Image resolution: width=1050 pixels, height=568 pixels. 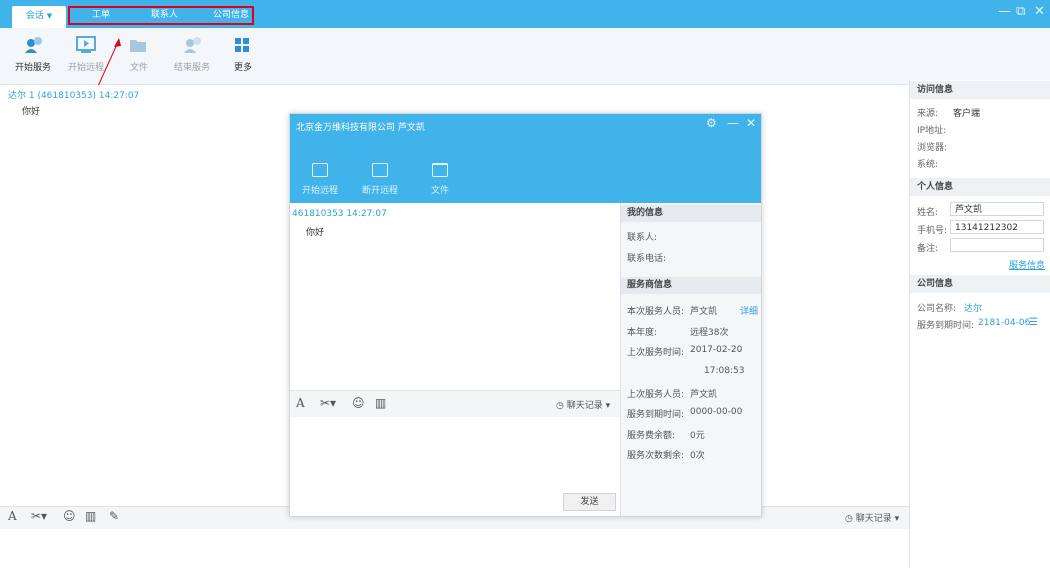 What do you see at coordinates (379, 191) in the screenshot?
I see `dialog-stop-remote-label: 断开远程` at bounding box center [379, 191].